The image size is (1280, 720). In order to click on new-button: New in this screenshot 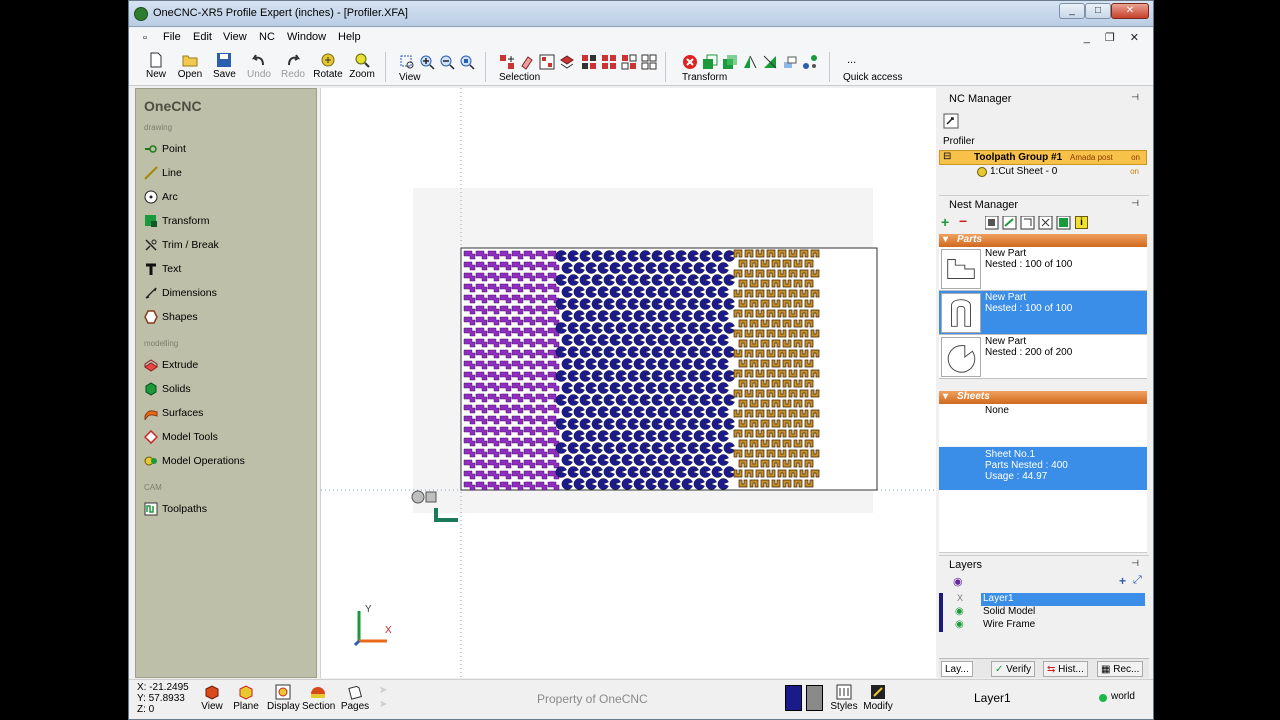, I will do `click(156, 66)`.